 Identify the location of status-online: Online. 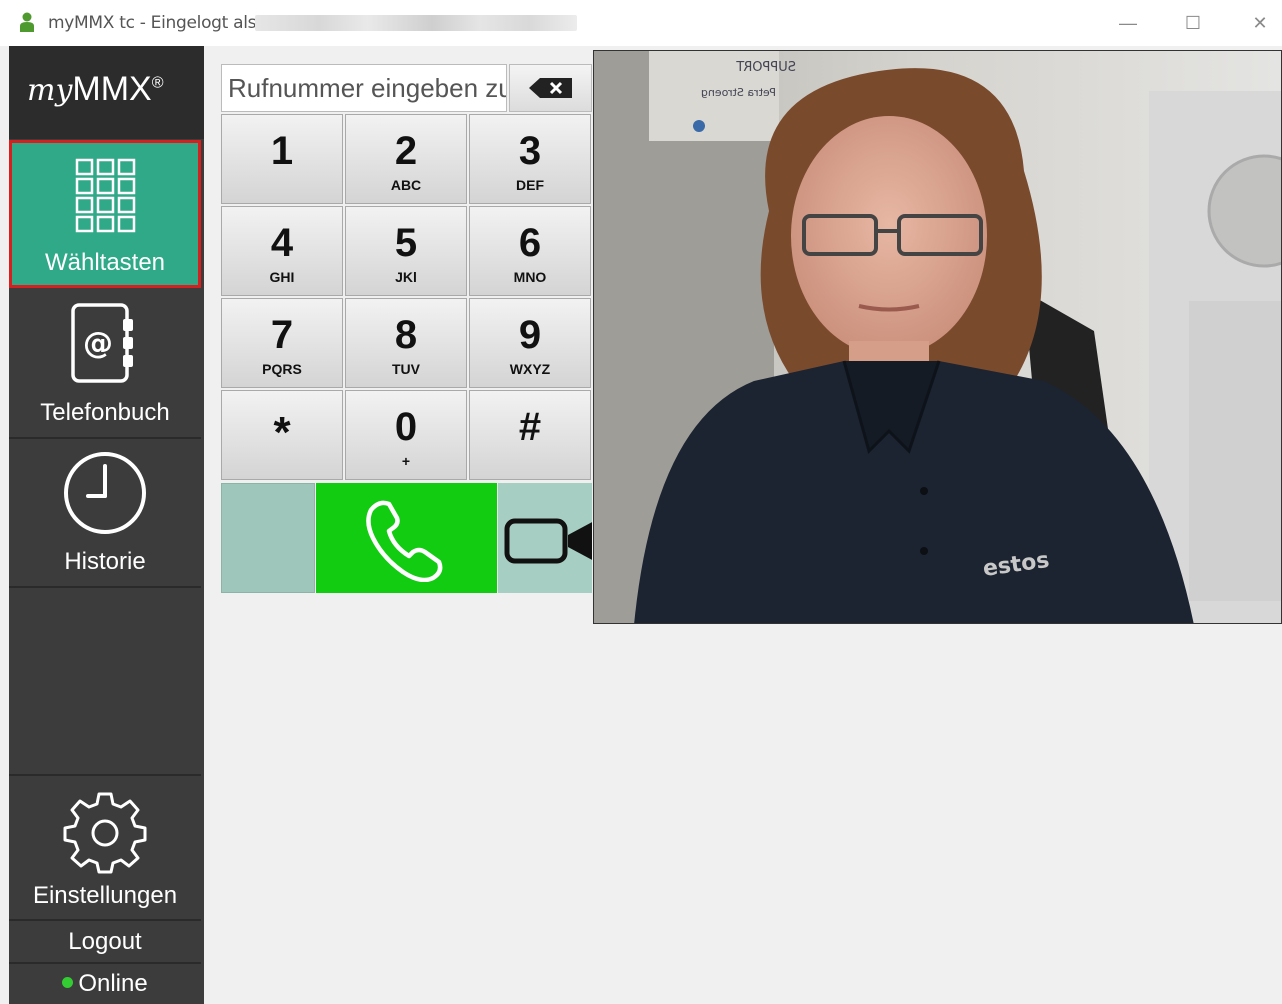
(105, 985).